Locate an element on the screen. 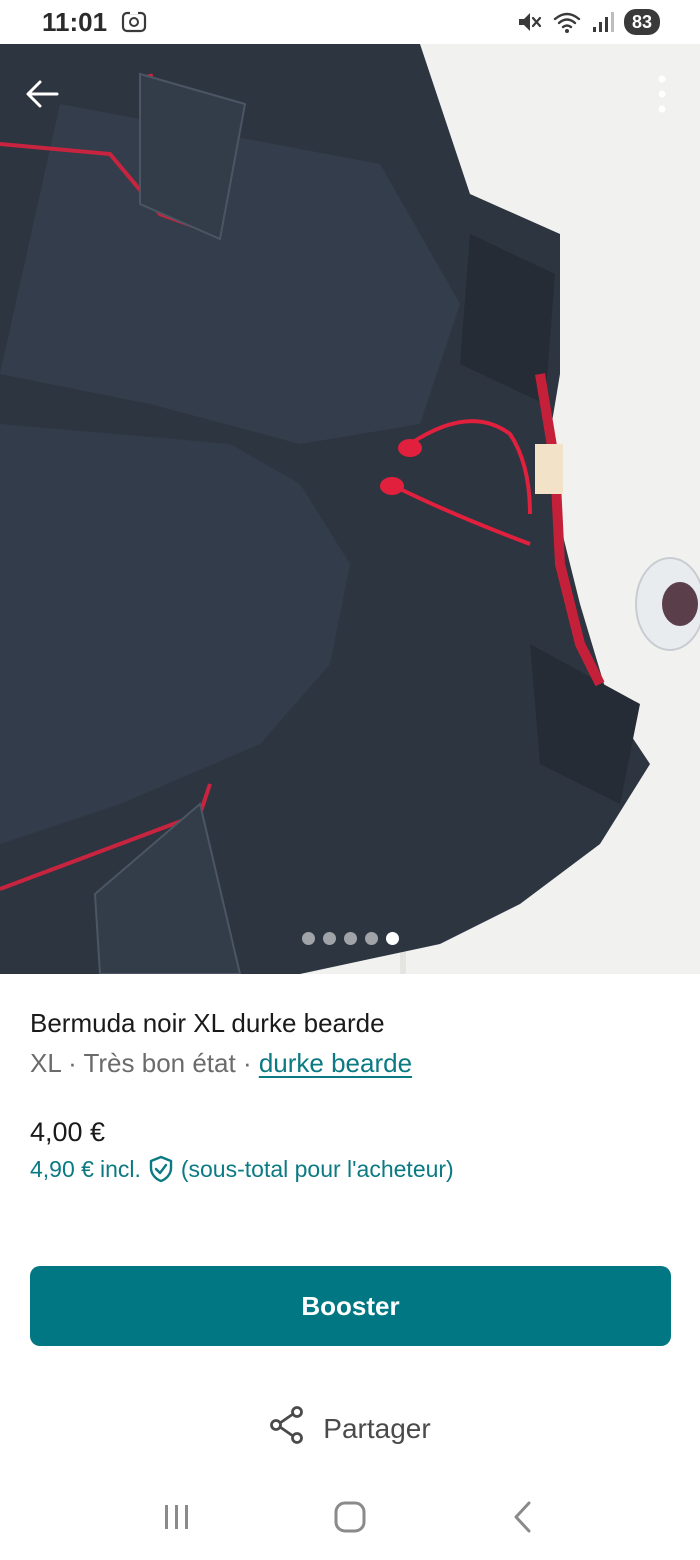  back-button is located at coordinates (42, 96).